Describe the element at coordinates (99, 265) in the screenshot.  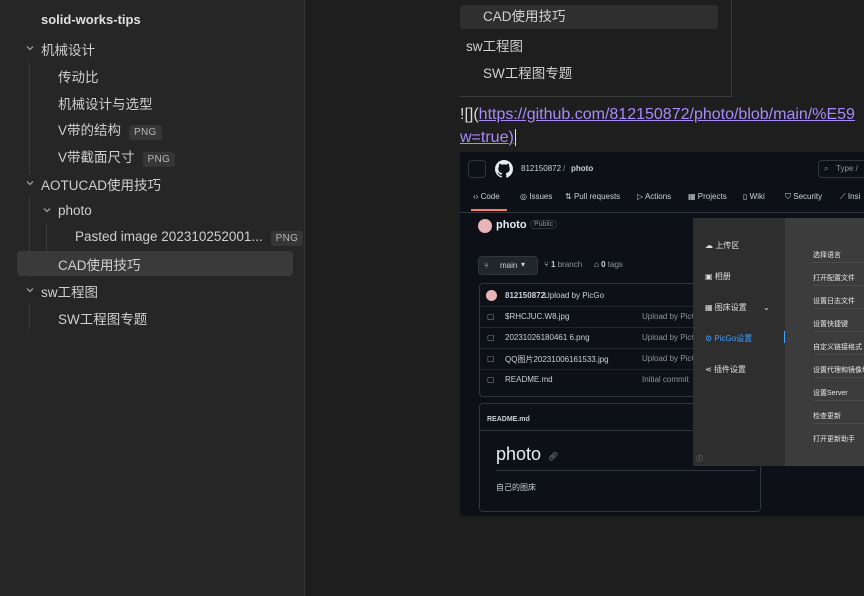
I see `file-label: CAD使用技巧` at that location.